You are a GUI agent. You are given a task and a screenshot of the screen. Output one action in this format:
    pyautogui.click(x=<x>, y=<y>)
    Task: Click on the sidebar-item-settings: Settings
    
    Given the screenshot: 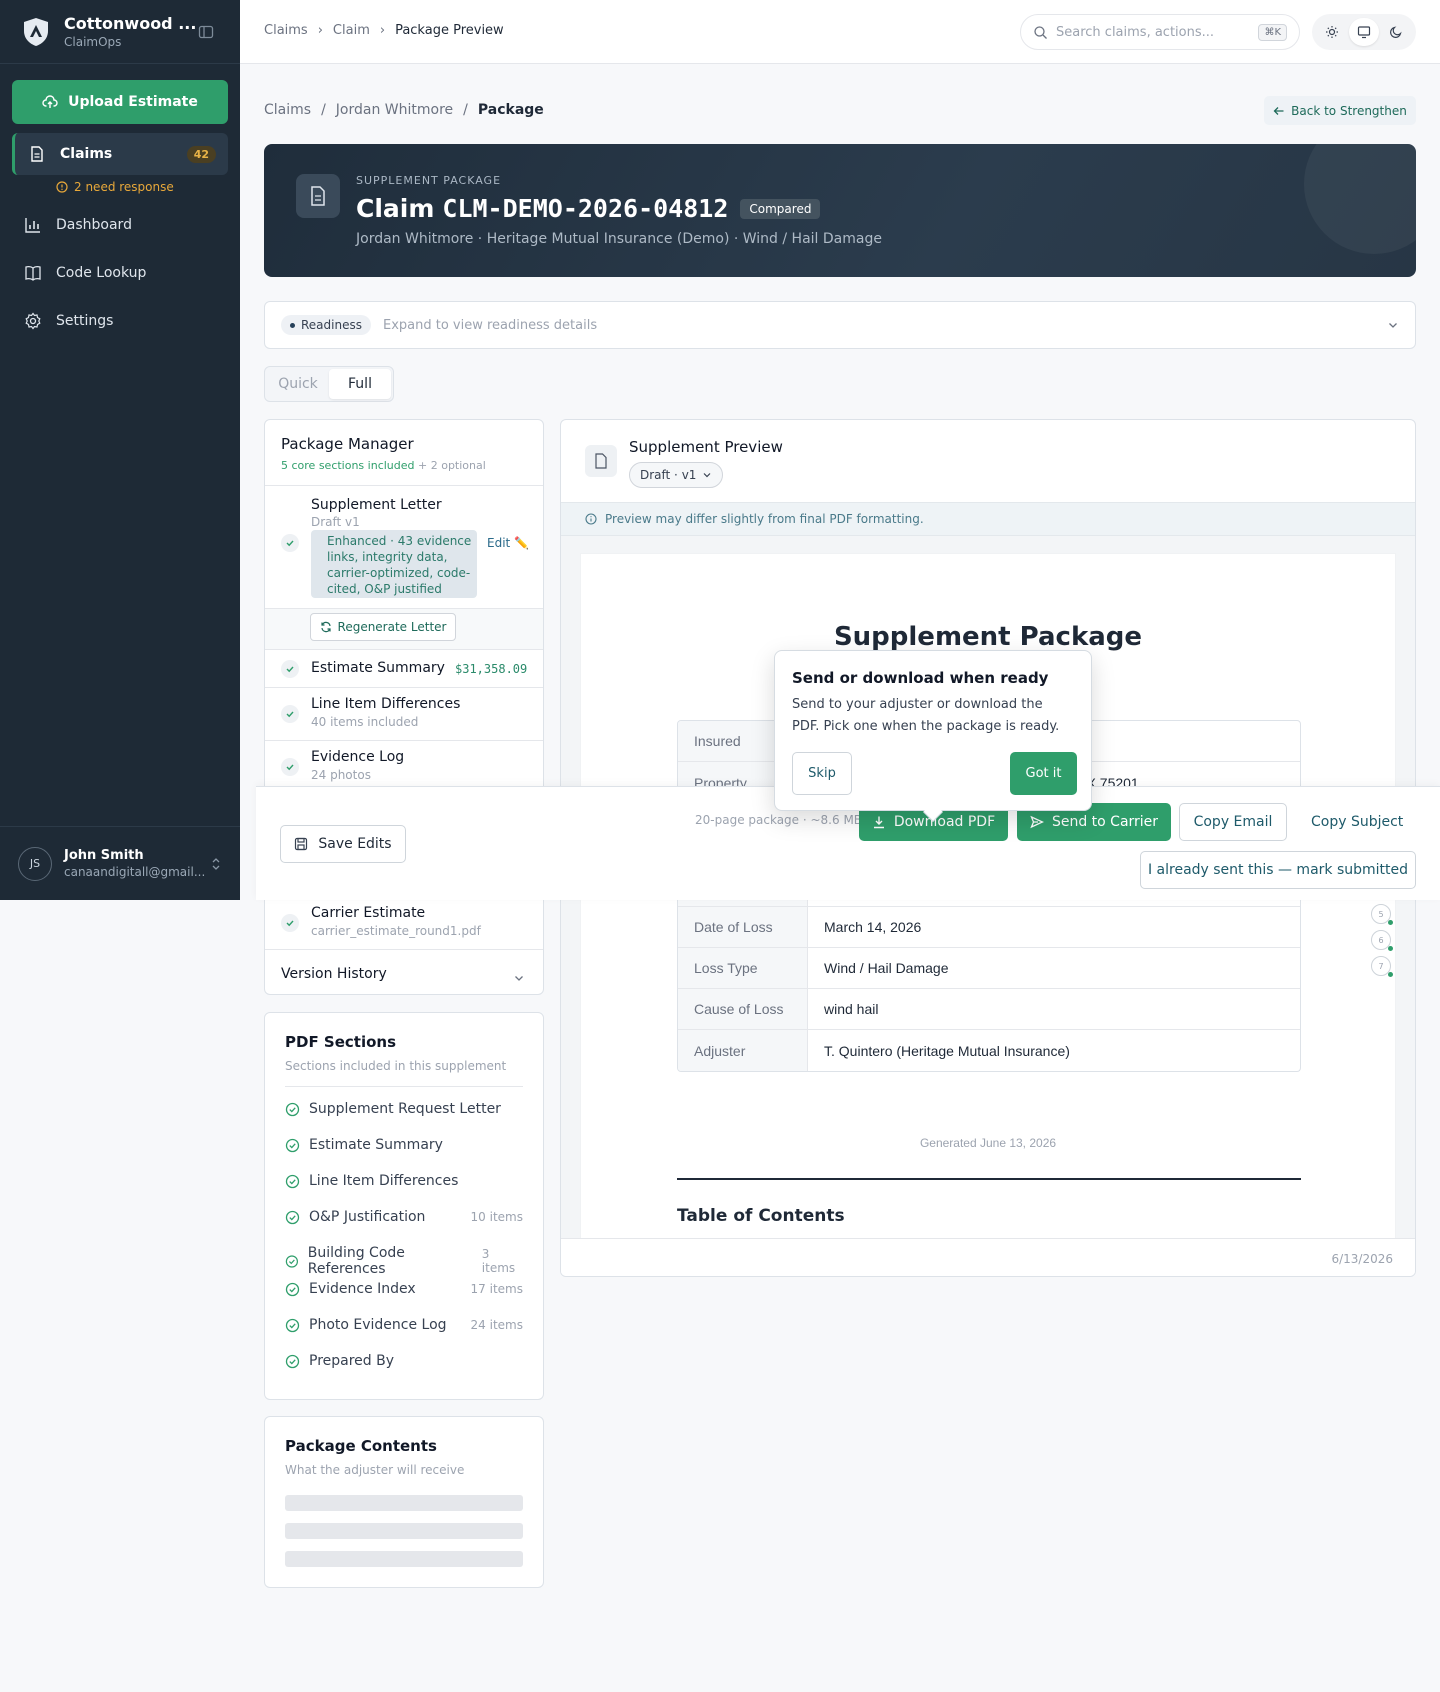 What is the action you would take?
    pyautogui.click(x=68, y=321)
    